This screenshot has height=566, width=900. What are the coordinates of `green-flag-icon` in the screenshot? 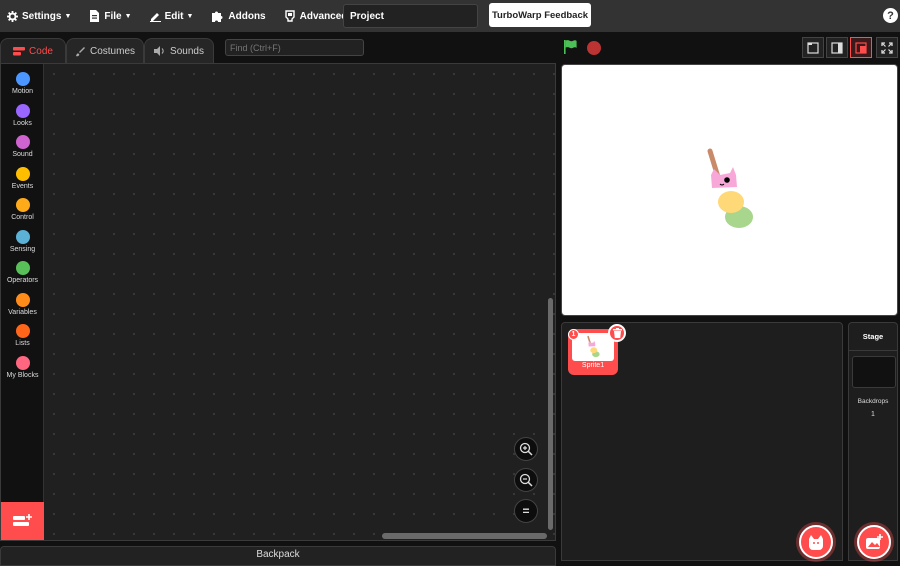 It's located at (571, 47).